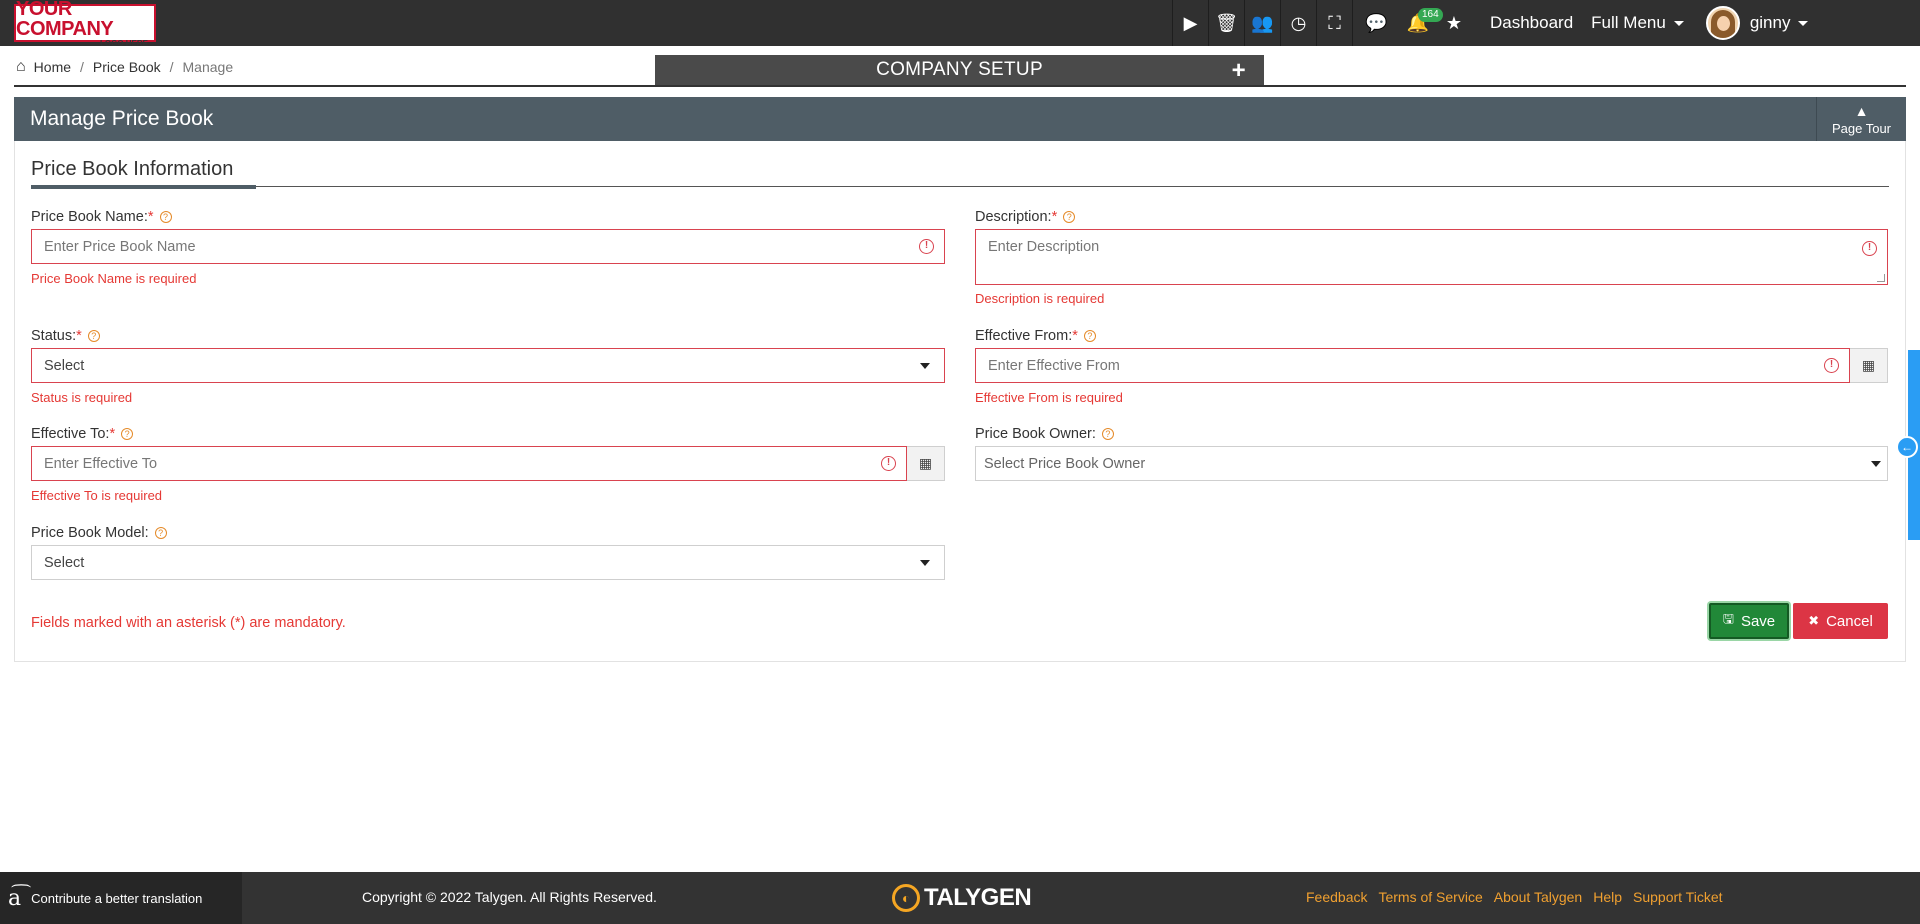 This screenshot has width=1920, height=924. What do you see at coordinates (208, 67) in the screenshot?
I see `breadcrumb-current: Manage` at bounding box center [208, 67].